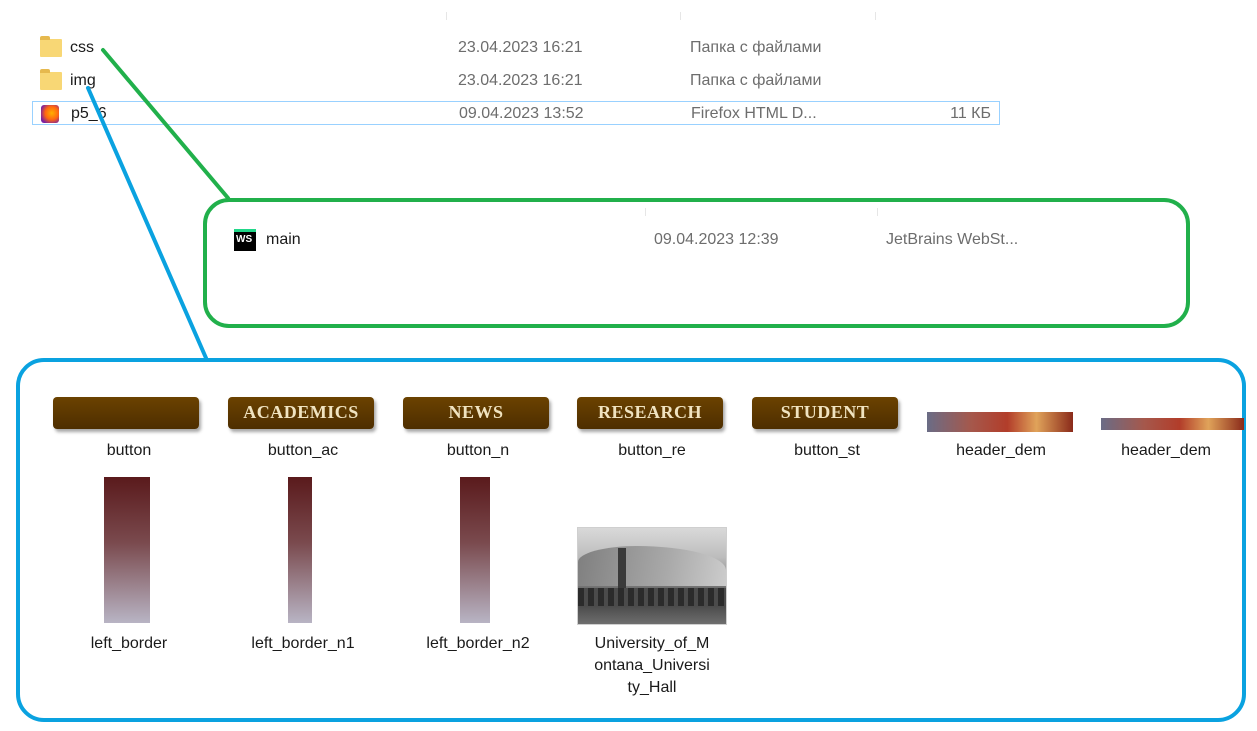 This screenshot has height=731, width=1257. Describe the element at coordinates (652, 597) in the screenshot. I see `photo-trees` at that location.